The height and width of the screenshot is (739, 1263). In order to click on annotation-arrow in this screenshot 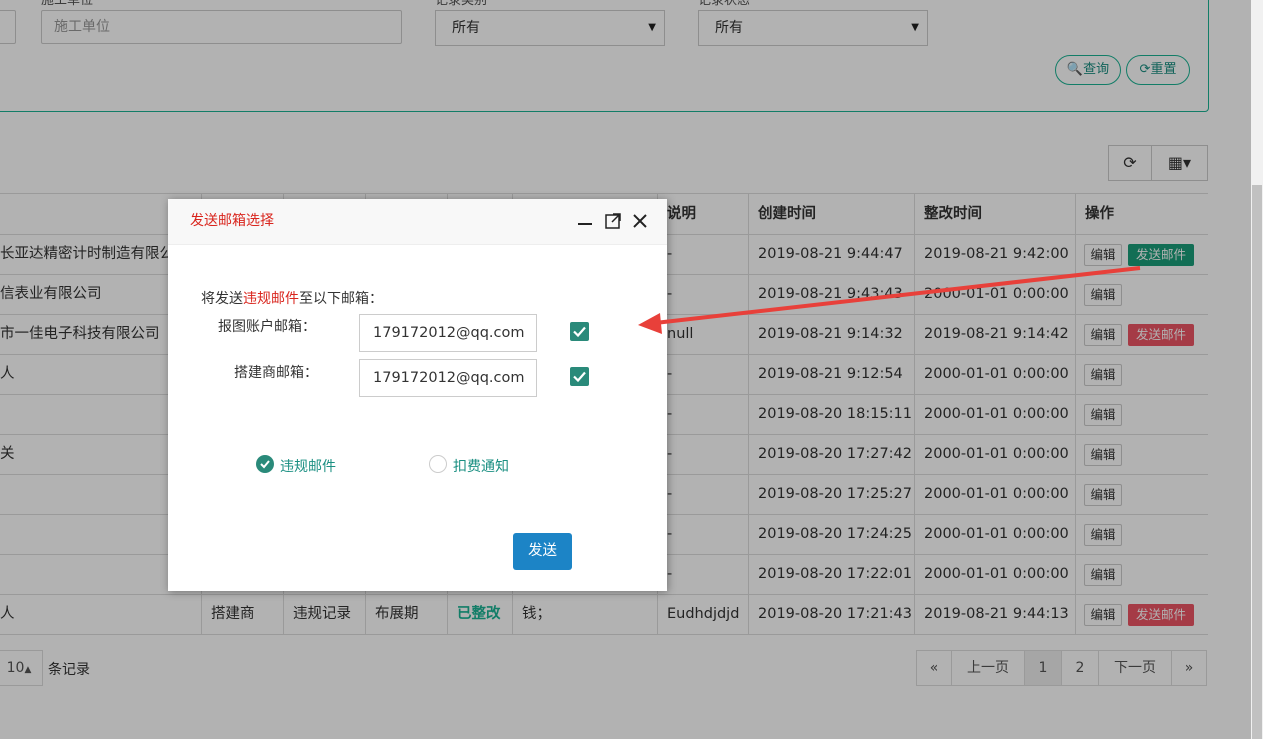, I will do `click(889, 300)`.